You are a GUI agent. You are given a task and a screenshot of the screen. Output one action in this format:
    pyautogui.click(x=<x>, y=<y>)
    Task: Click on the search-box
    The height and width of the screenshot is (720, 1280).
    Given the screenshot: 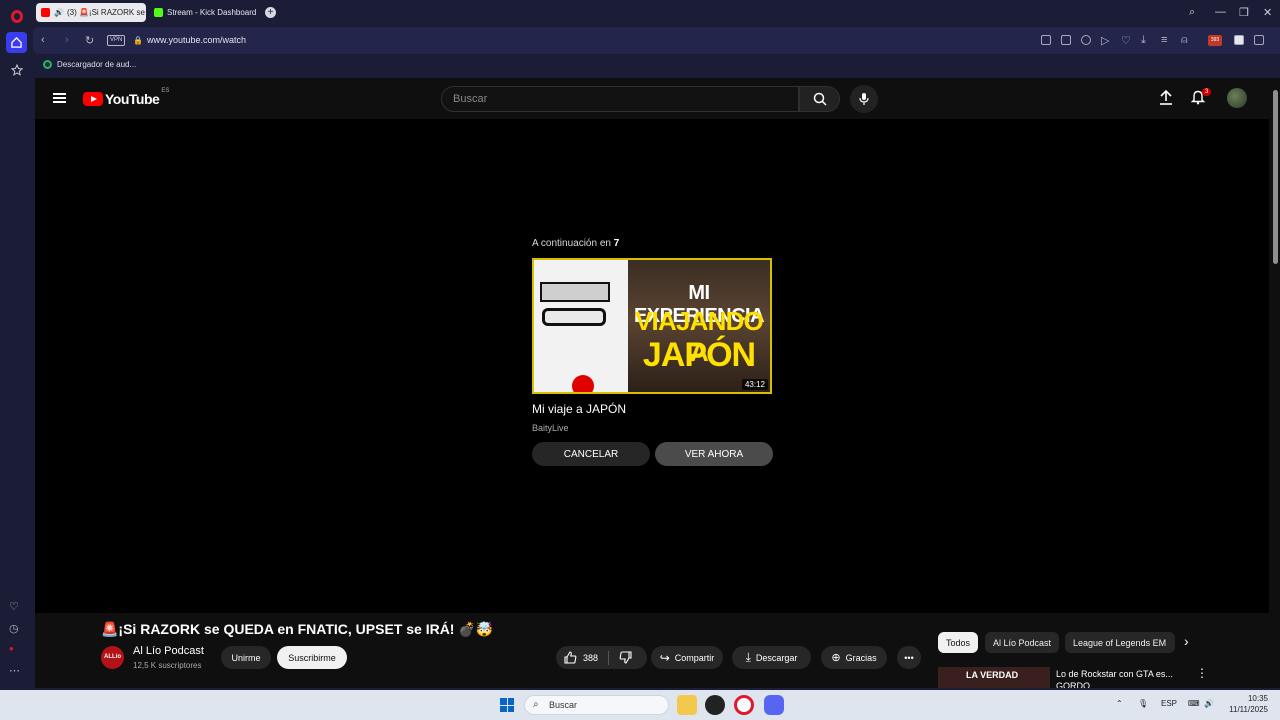 What is the action you would take?
    pyautogui.click(x=620, y=99)
    